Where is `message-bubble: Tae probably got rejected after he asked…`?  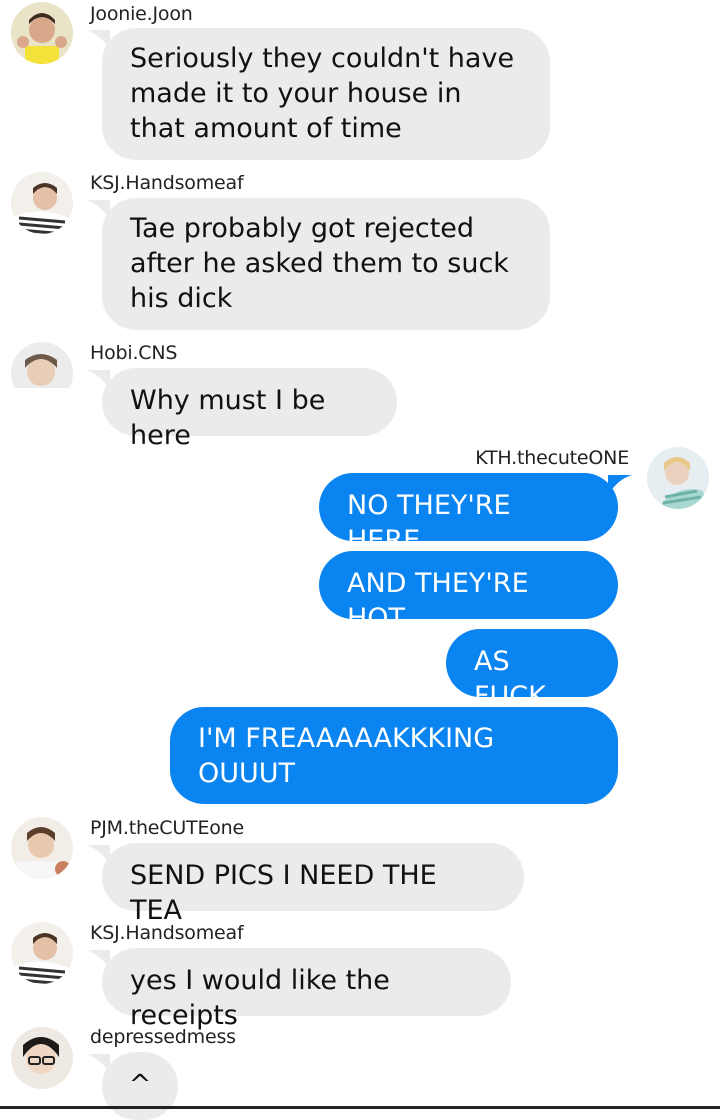
message-bubble: Tae probably got rejected after he asked… is located at coordinates (326, 264).